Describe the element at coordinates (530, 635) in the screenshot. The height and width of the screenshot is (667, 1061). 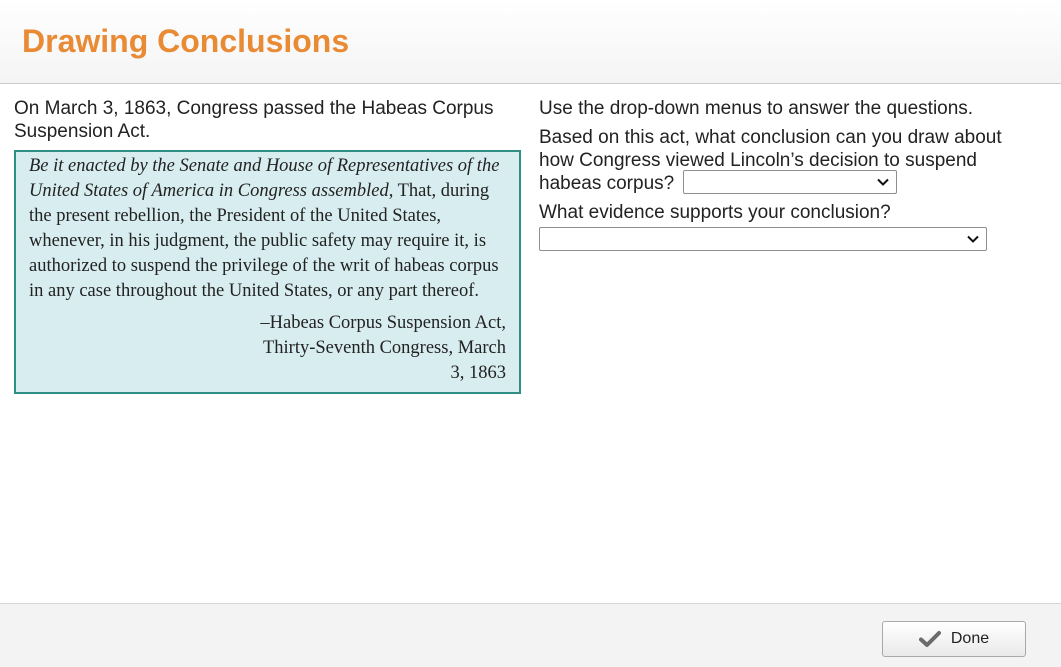
I see `footer: Done` at that location.